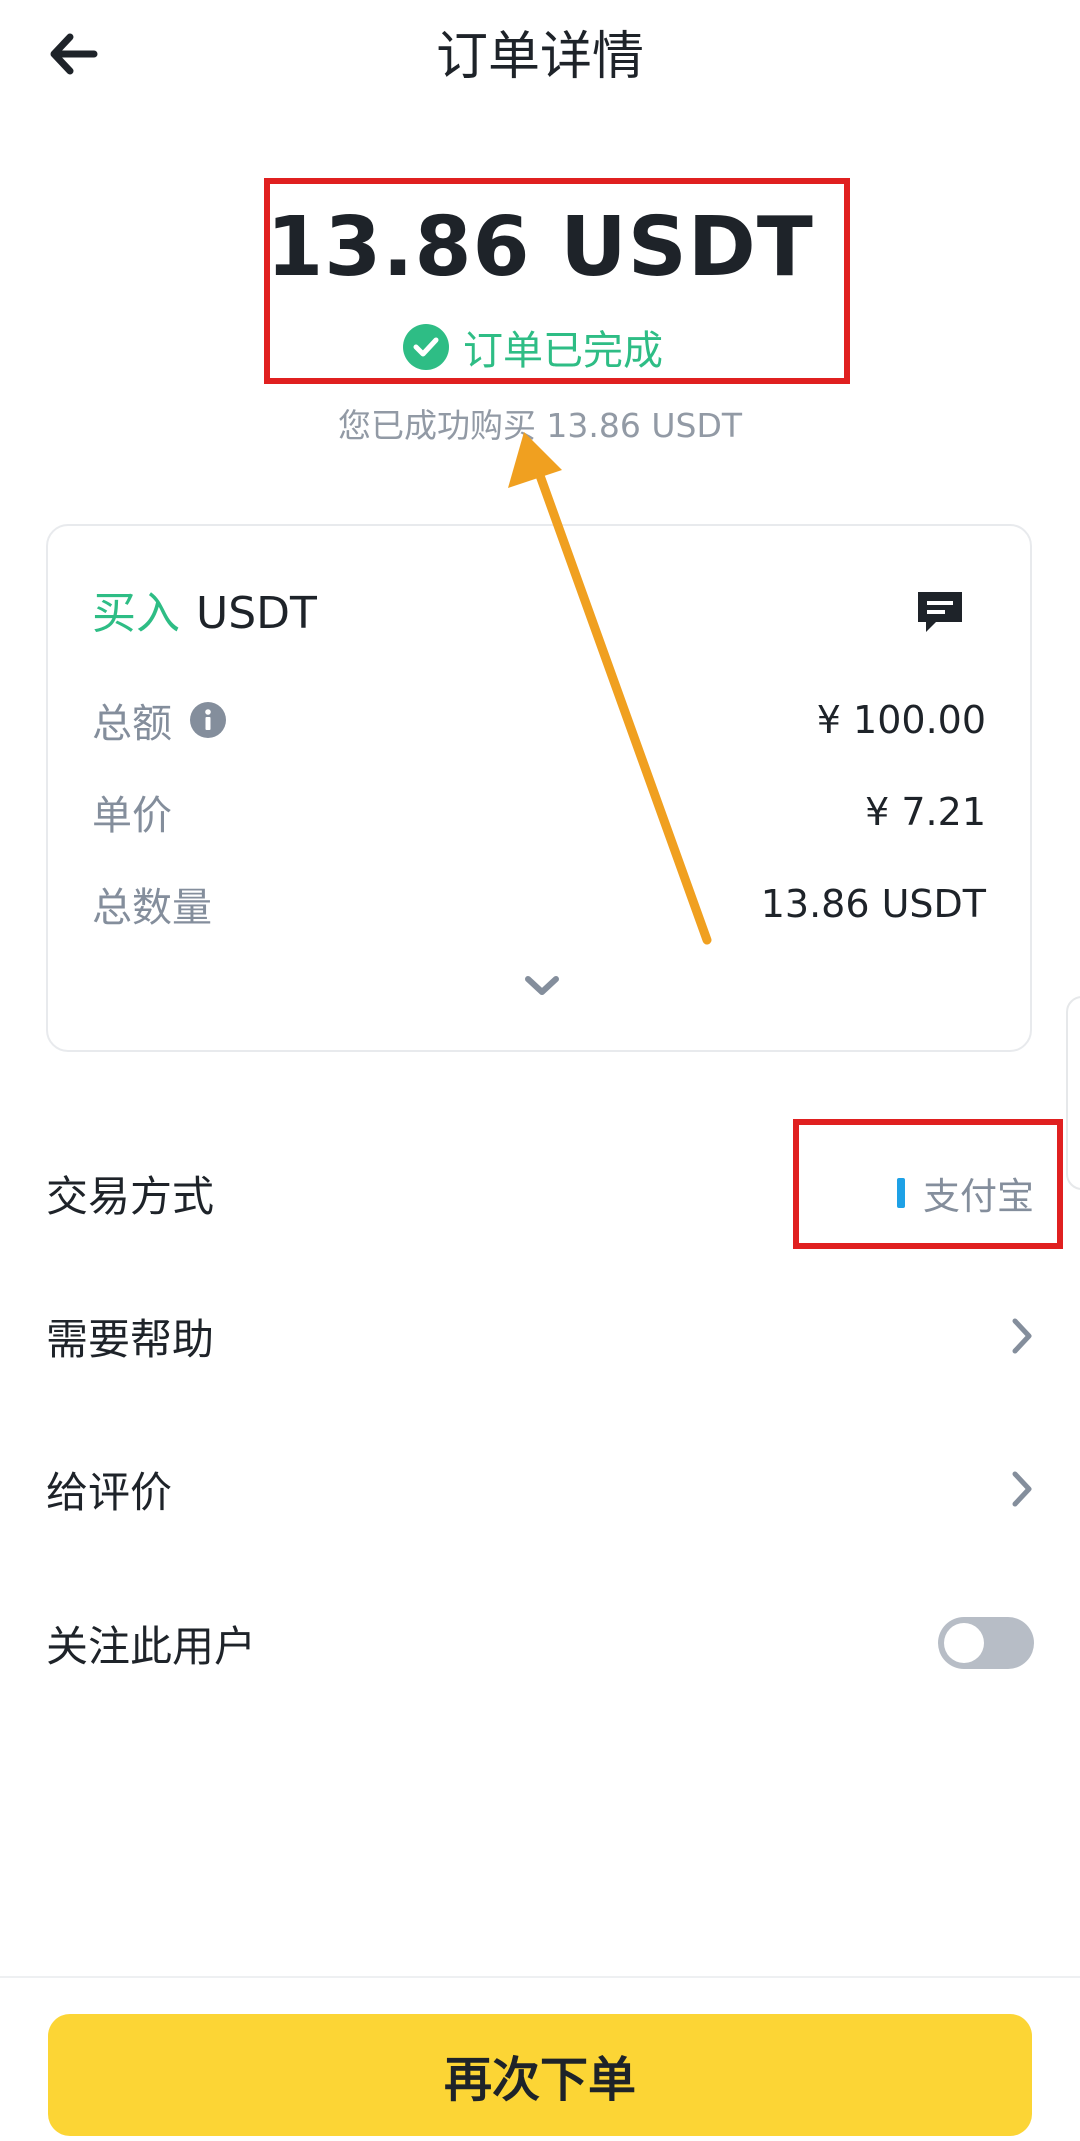 The image size is (1080, 2141). What do you see at coordinates (925, 812) in the screenshot?
I see `unit-price-value: ¥ 7.21` at bounding box center [925, 812].